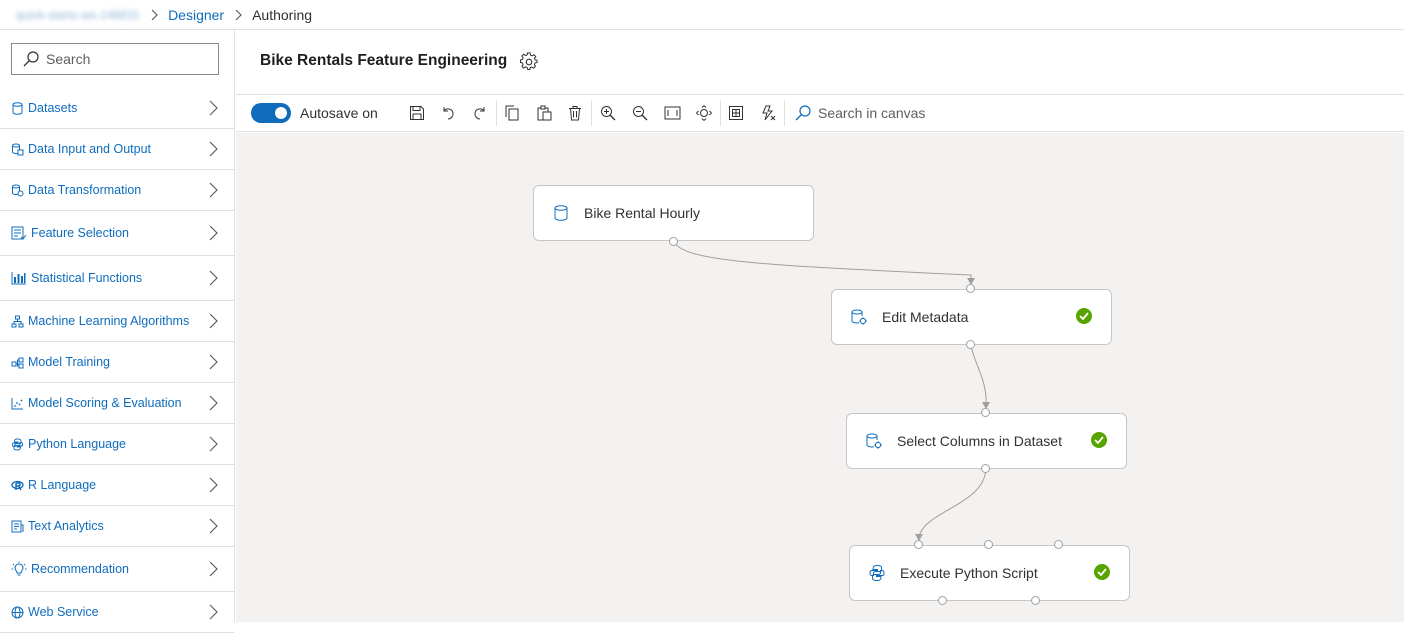  Describe the element at coordinates (271, 113) in the screenshot. I see `autosave-toggle` at that location.